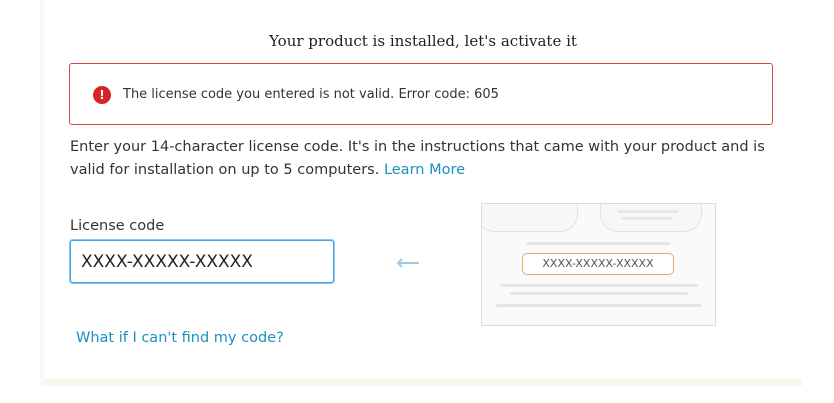 The height and width of the screenshot is (403, 834). Describe the element at coordinates (202, 261) in the screenshot. I see `license-code-input` at that location.